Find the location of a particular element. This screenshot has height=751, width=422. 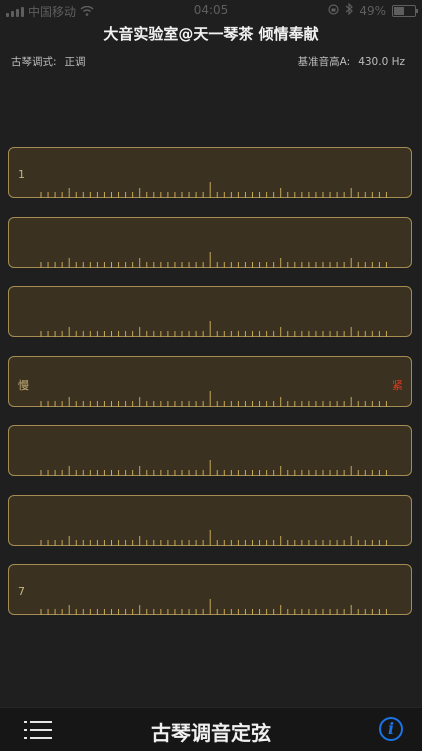

orientation-lock-icon is located at coordinates (333, 10).